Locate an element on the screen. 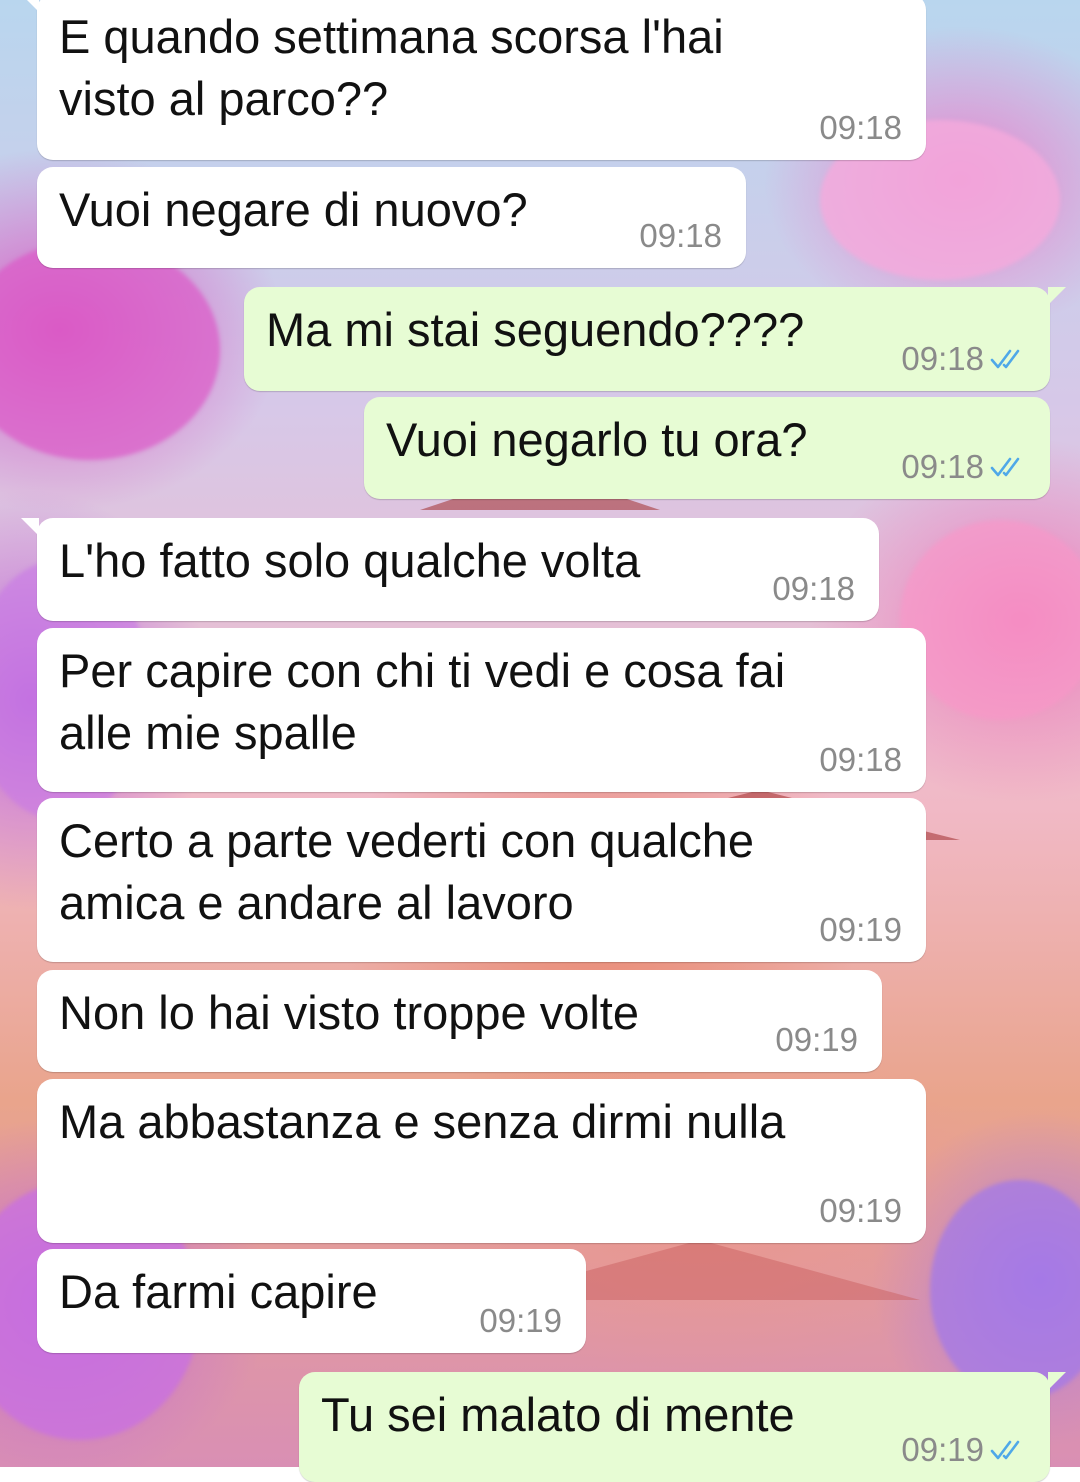  message-text: Non lo hai visto troppe volte is located at coordinates (349, 1012).